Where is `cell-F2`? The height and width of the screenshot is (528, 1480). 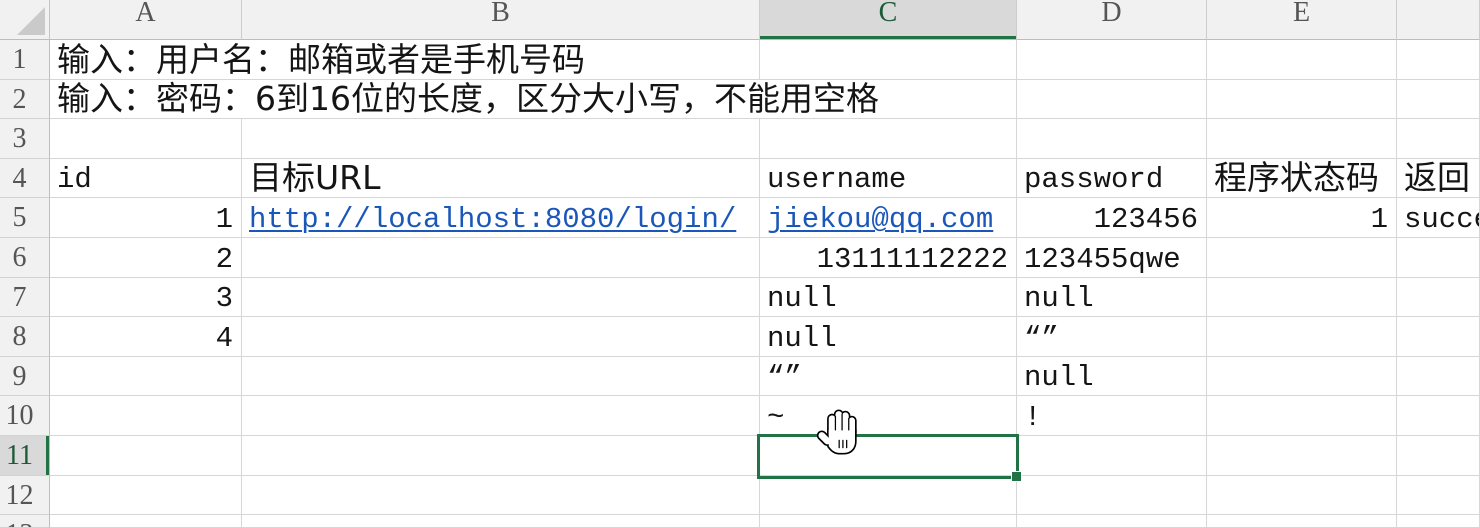
cell-F2 is located at coordinates (1438, 99).